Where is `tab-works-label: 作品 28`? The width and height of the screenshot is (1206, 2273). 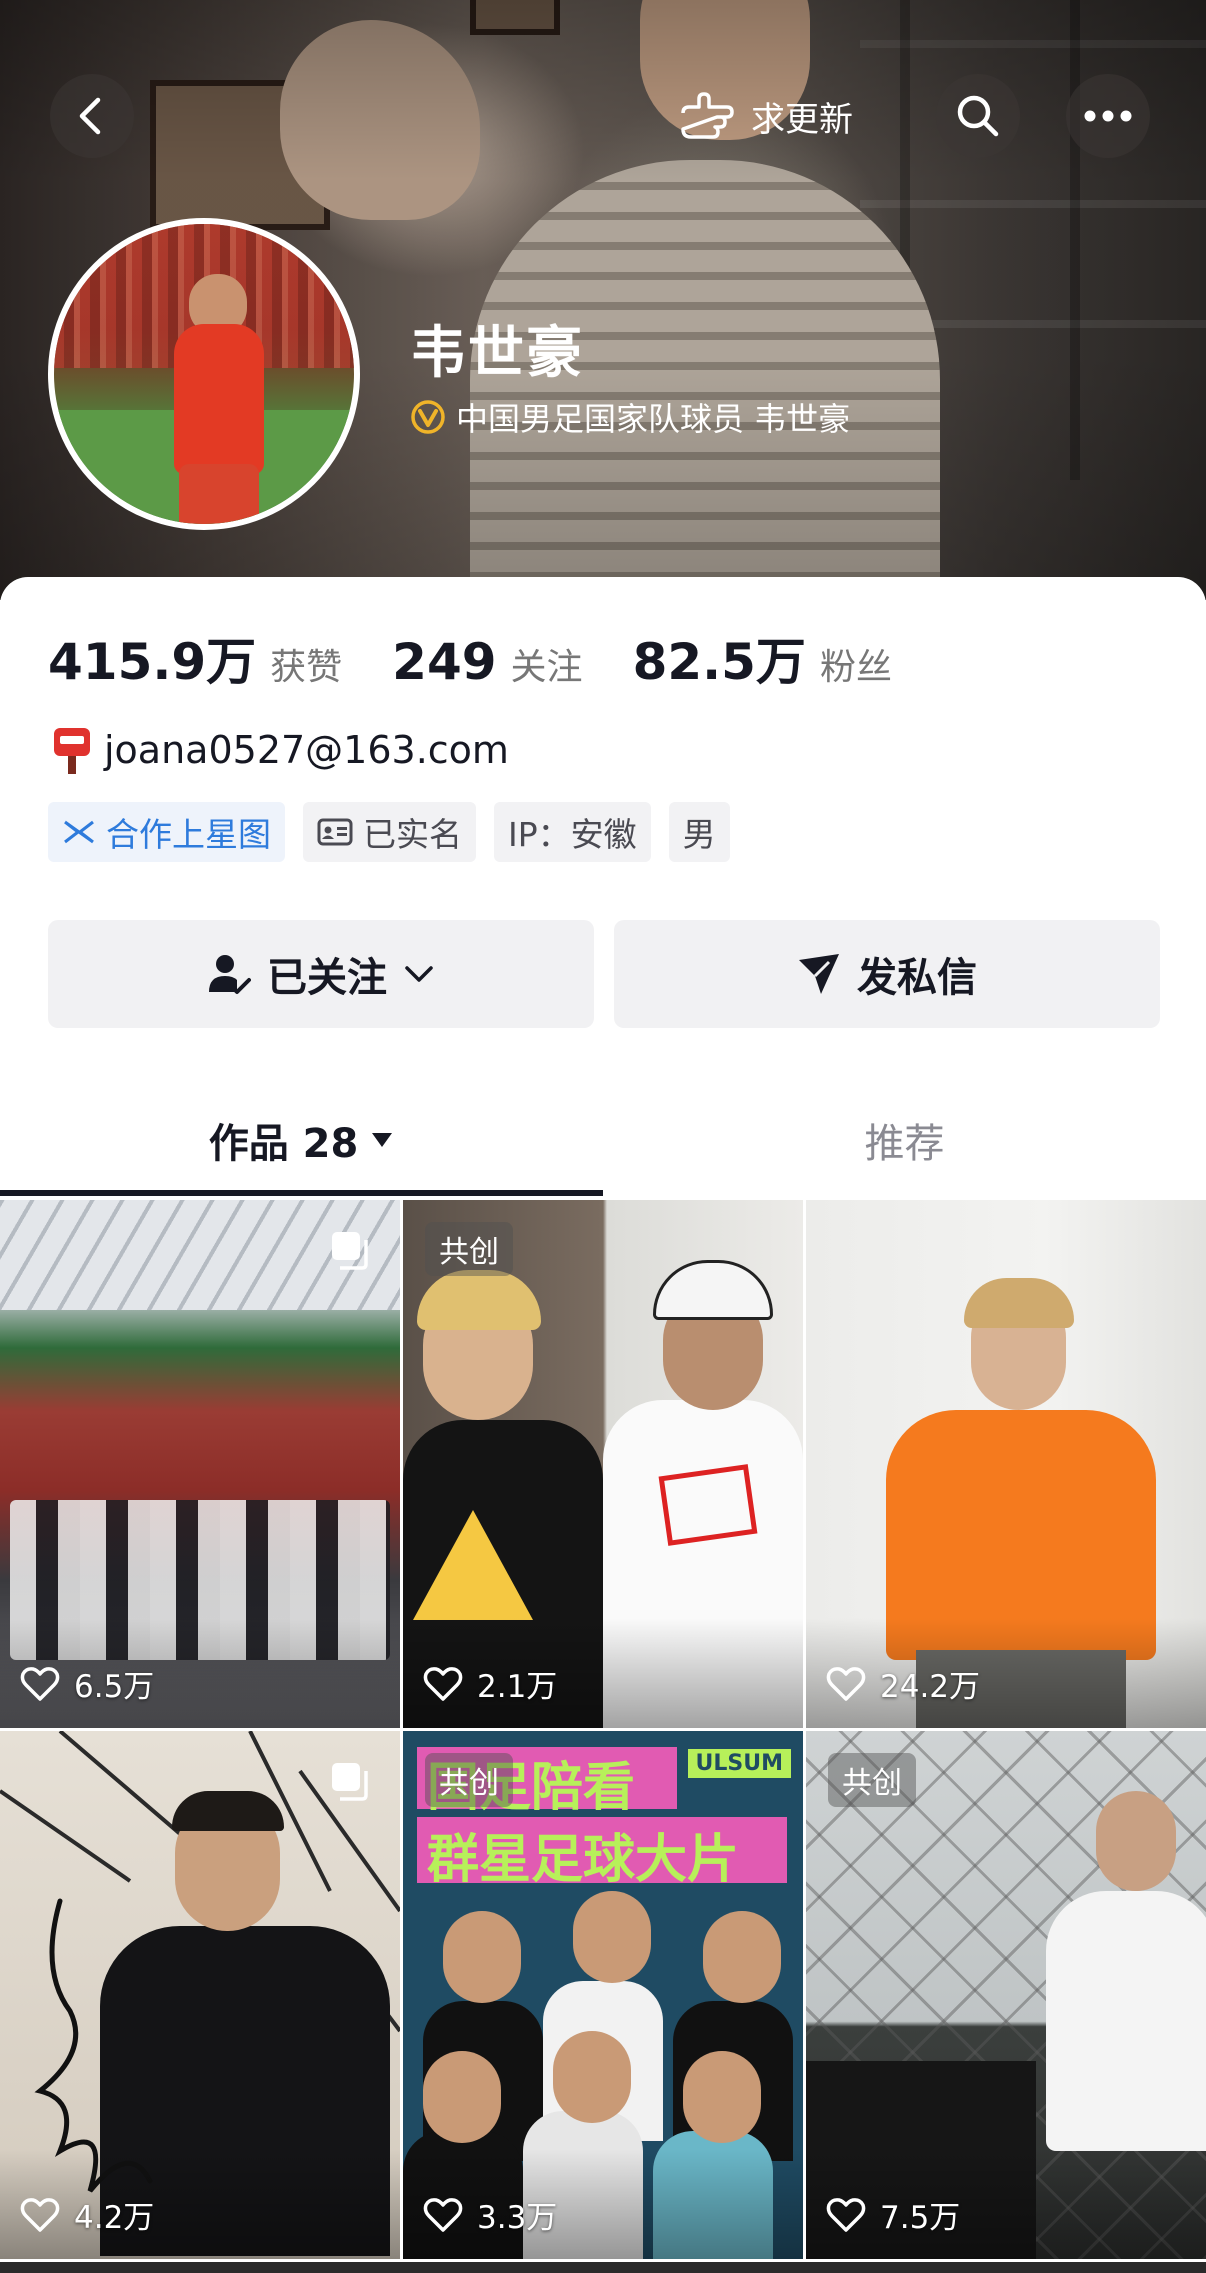
tab-works-label: 作品 28 is located at coordinates (283, 1144).